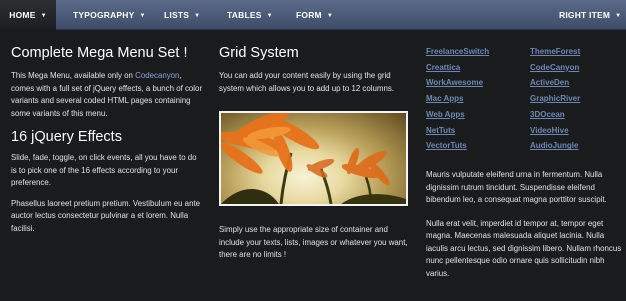  I want to click on link-freelanceswitch: FreelanceSwitch, so click(457, 52).